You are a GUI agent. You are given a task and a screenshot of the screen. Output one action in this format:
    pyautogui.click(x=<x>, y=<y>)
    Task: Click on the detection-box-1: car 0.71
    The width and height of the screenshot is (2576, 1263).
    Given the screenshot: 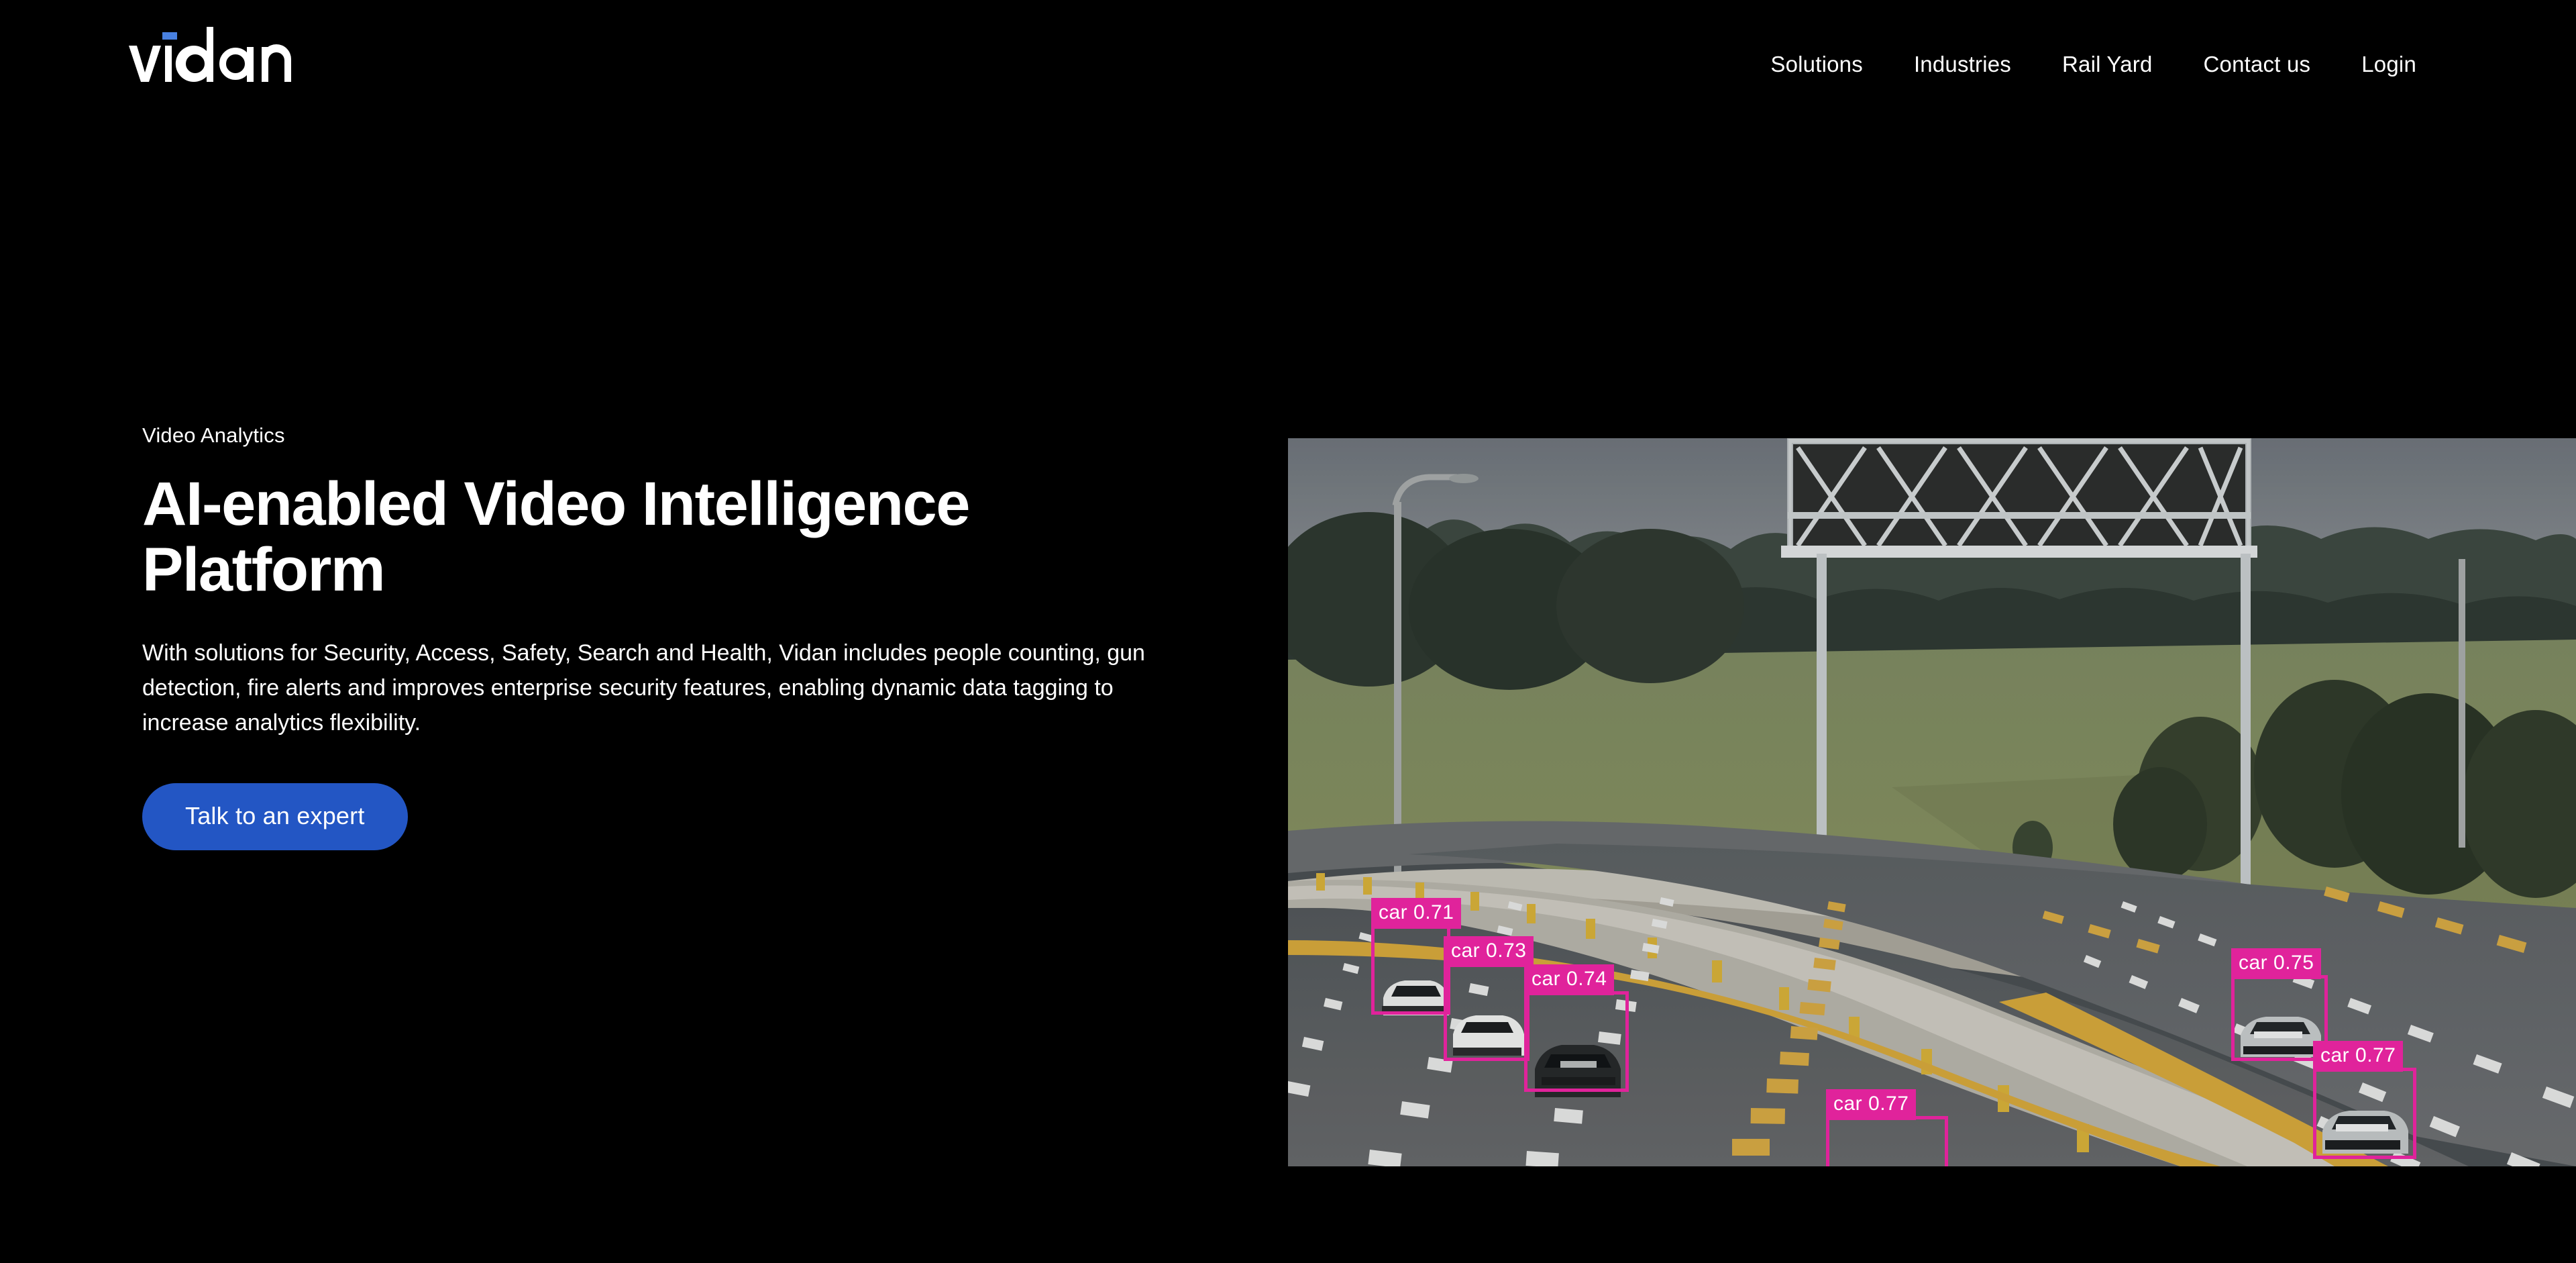 What is the action you would take?
    pyautogui.click(x=1416, y=956)
    